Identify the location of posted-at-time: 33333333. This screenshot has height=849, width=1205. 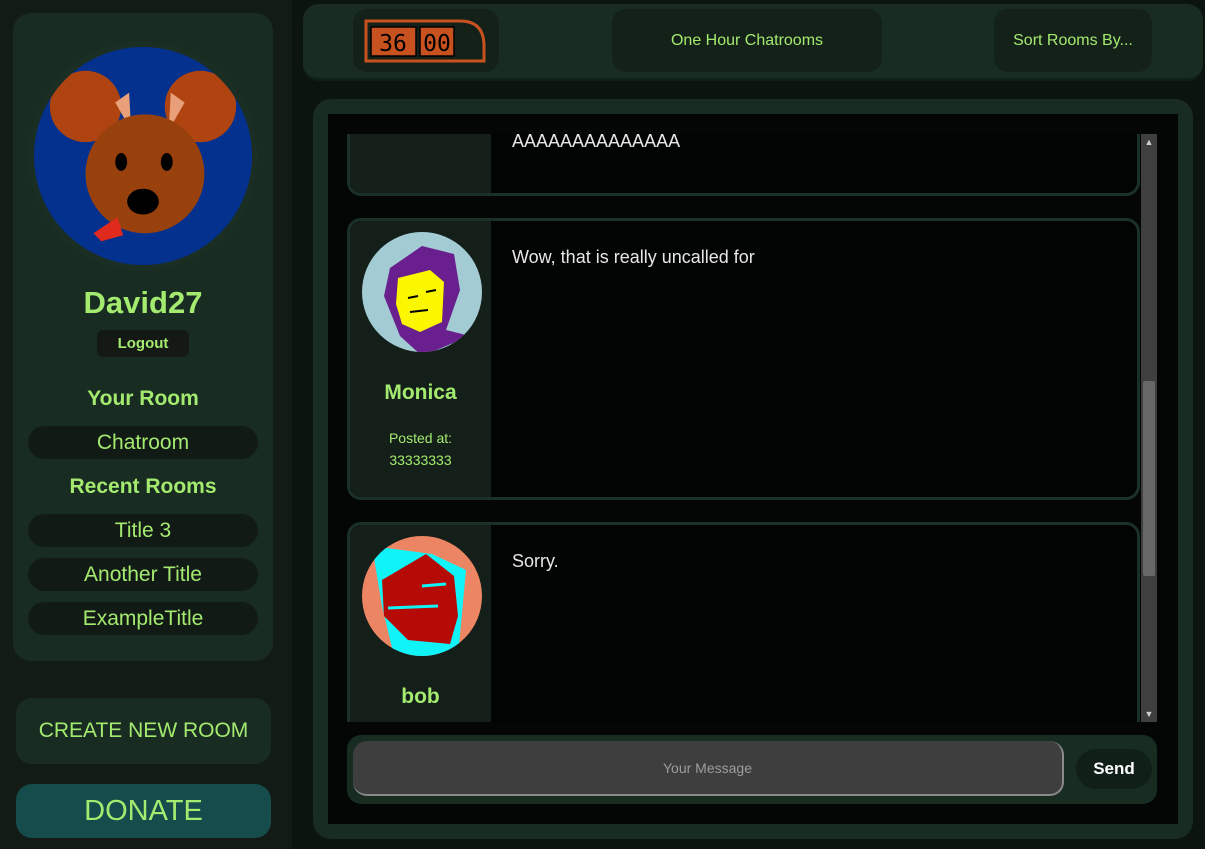
(420, 460).